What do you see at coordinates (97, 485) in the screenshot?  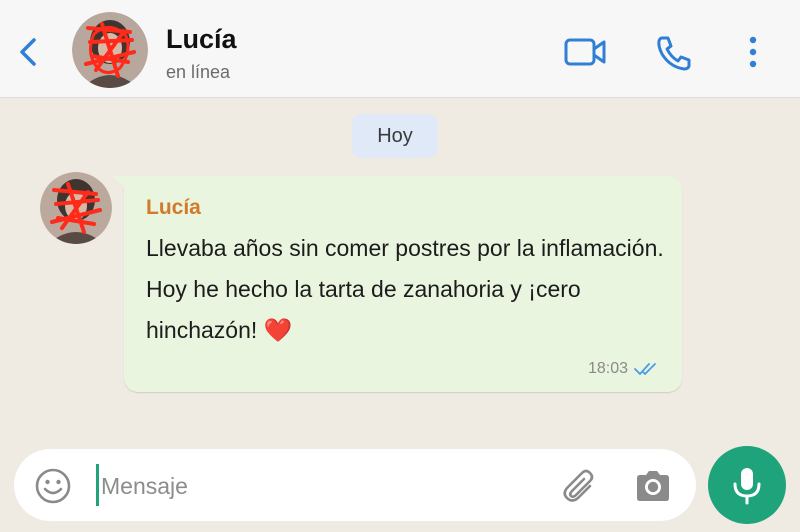 I see `text-caret` at bounding box center [97, 485].